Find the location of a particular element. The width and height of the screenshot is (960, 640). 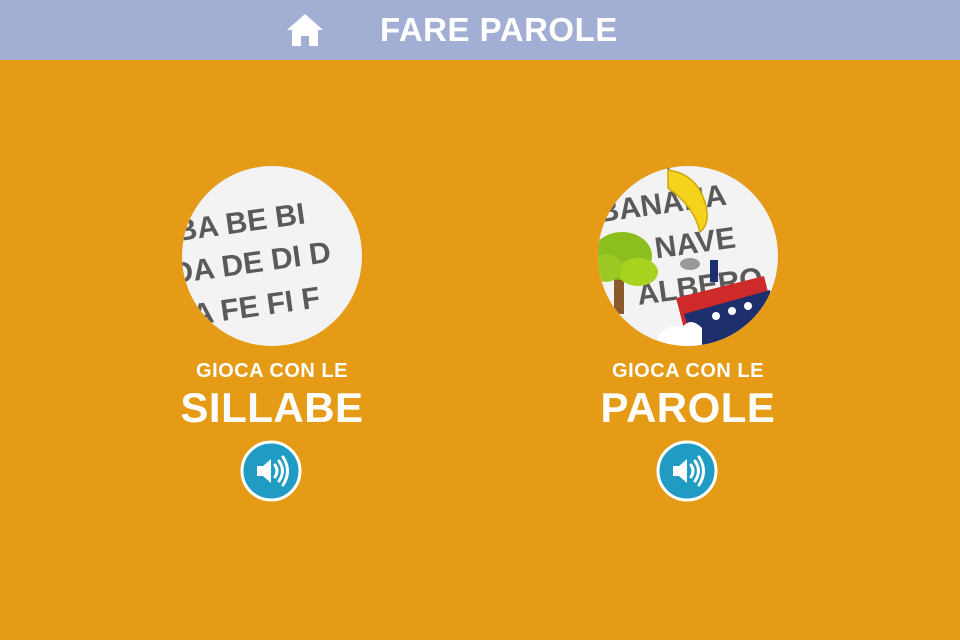

home-icon is located at coordinates (305, 30).